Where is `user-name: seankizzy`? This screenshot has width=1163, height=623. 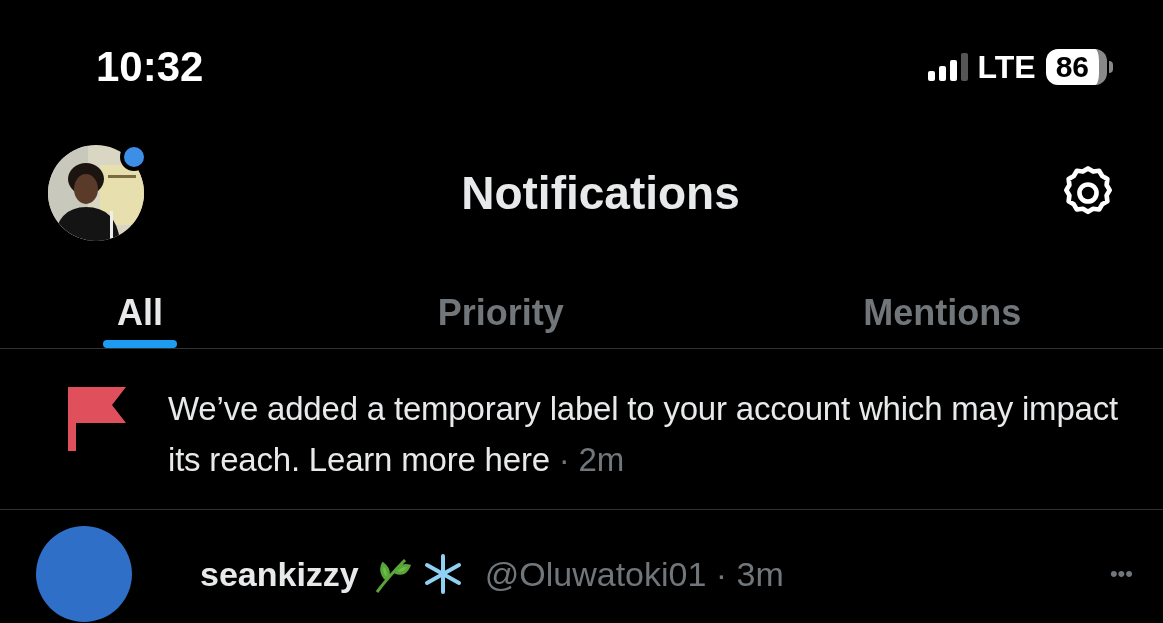 user-name: seankizzy is located at coordinates (279, 574).